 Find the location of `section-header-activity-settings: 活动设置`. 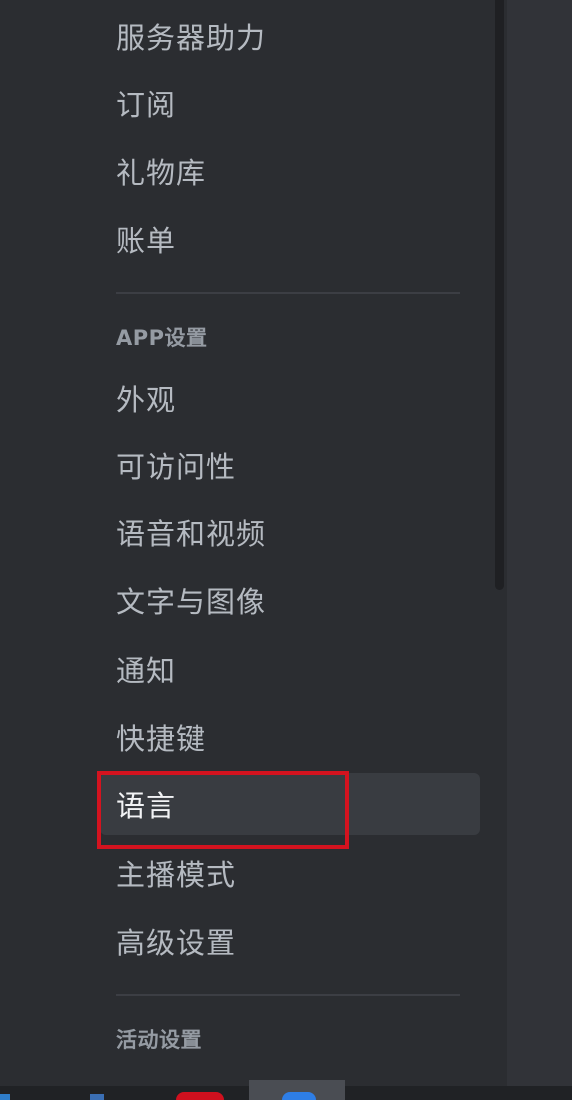

section-header-activity-settings: 活动设置 is located at coordinates (159, 1040).